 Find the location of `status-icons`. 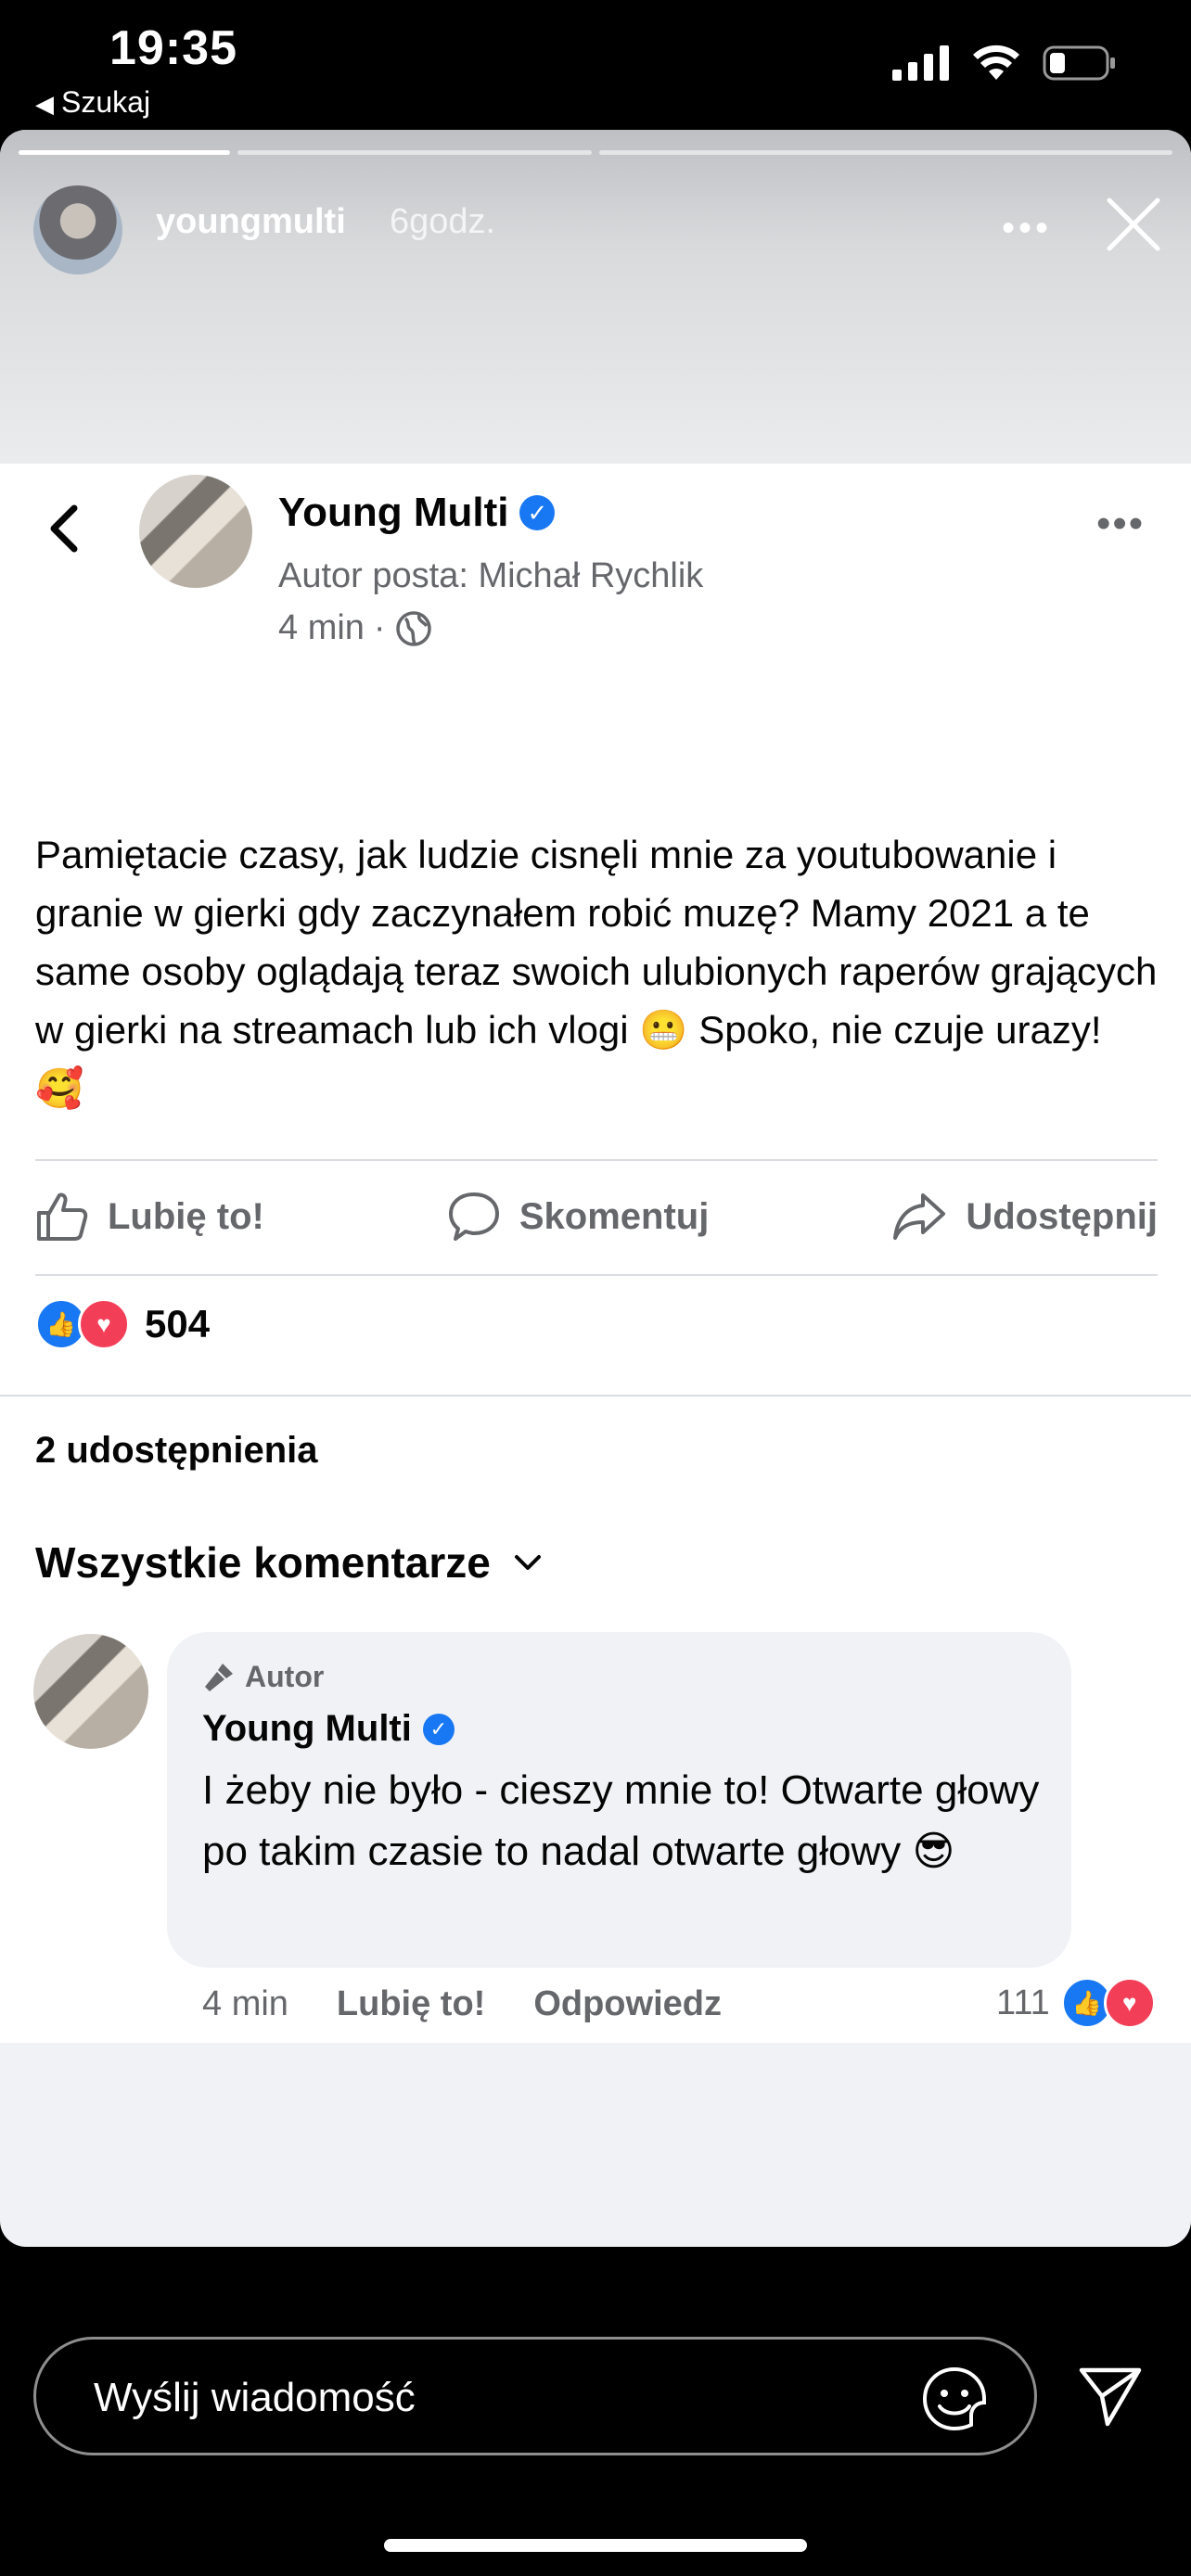

status-icons is located at coordinates (1004, 64).